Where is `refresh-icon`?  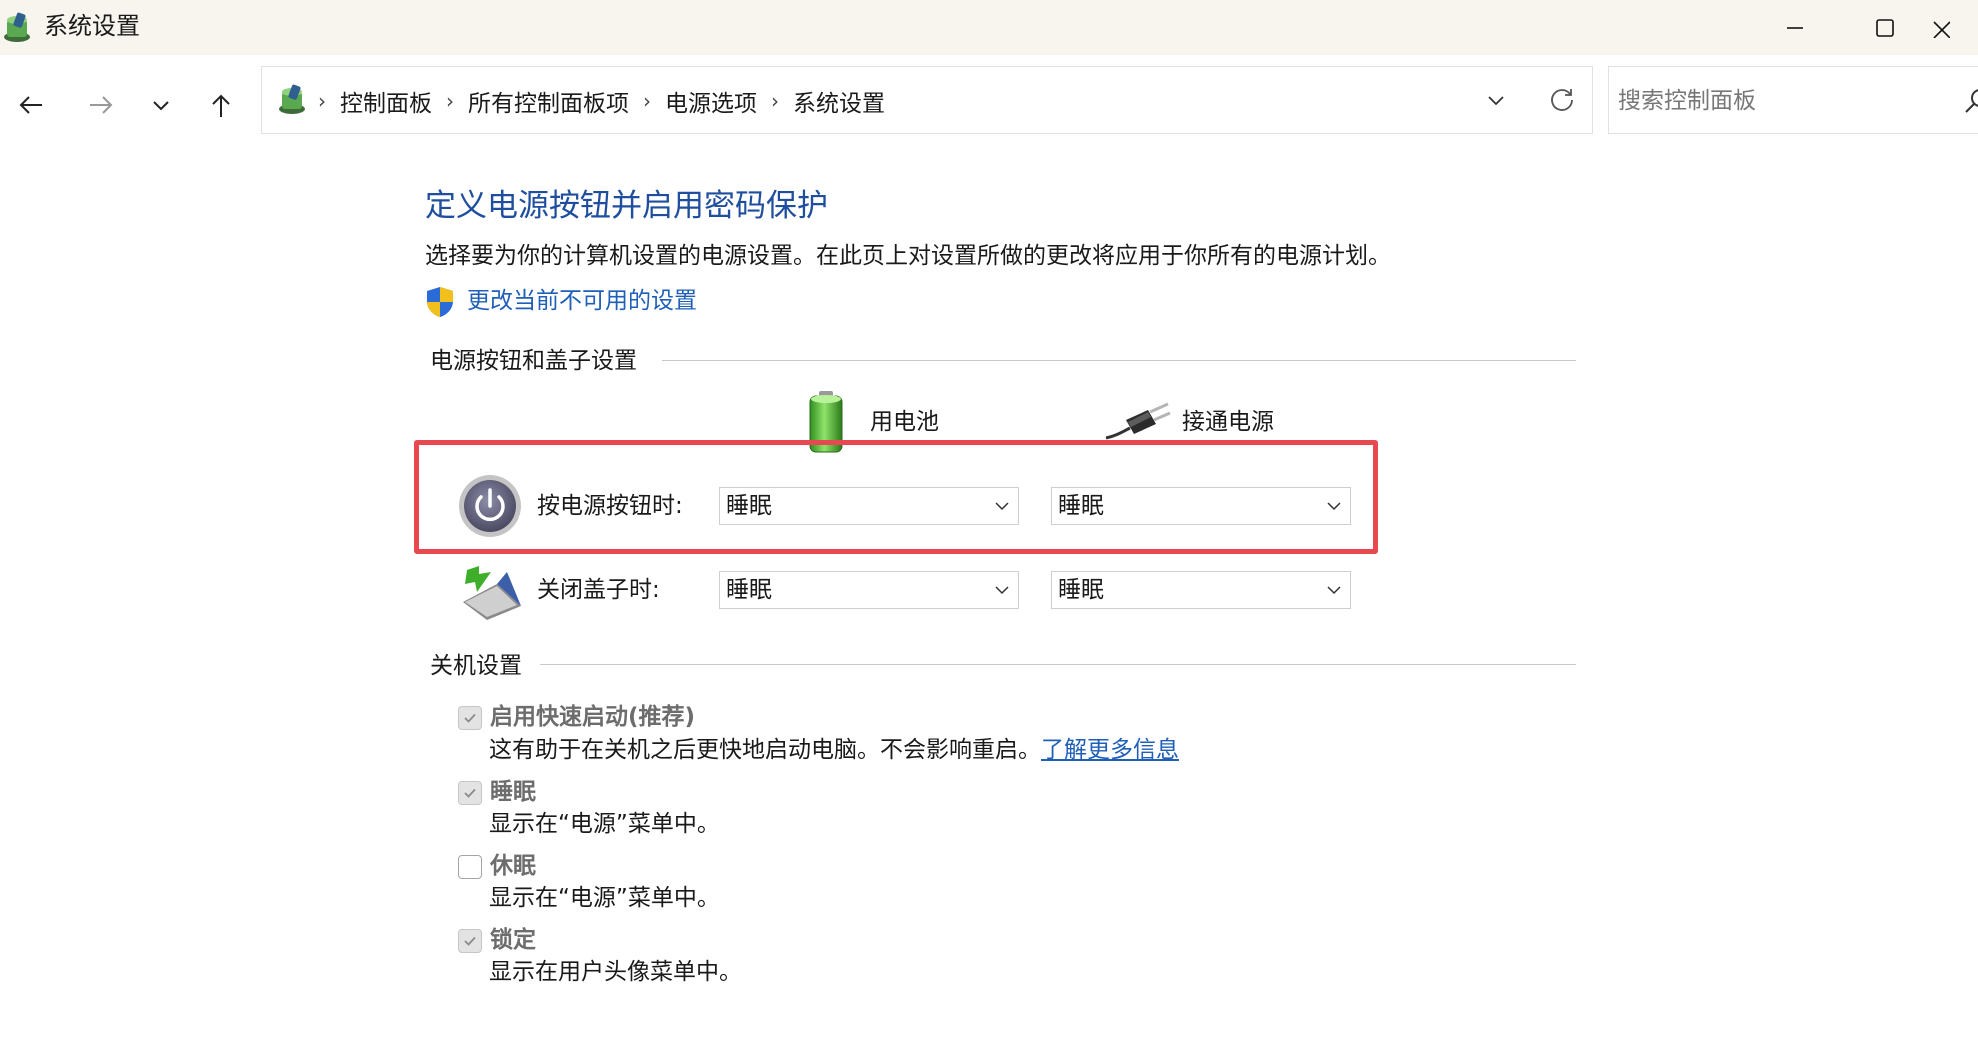 refresh-icon is located at coordinates (1562, 100).